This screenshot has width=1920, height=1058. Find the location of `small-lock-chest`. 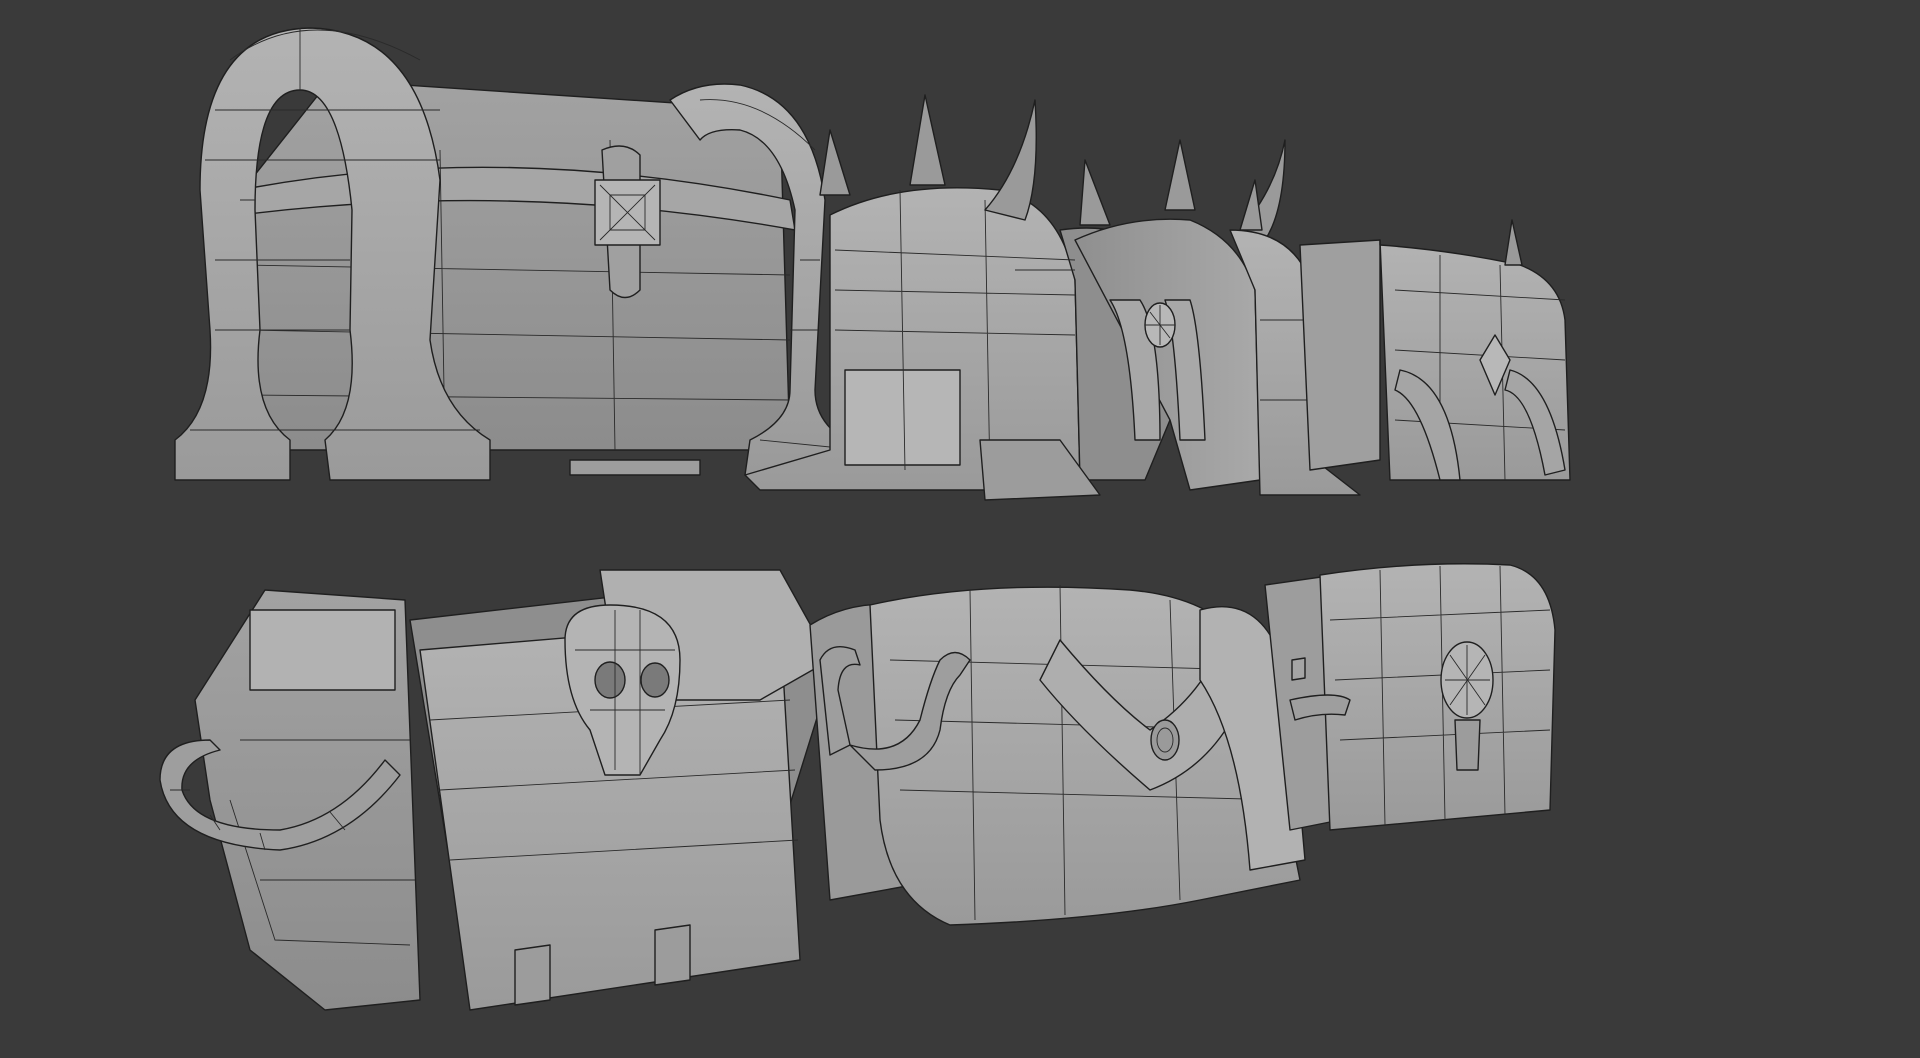

small-lock-chest is located at coordinates (1410, 697).